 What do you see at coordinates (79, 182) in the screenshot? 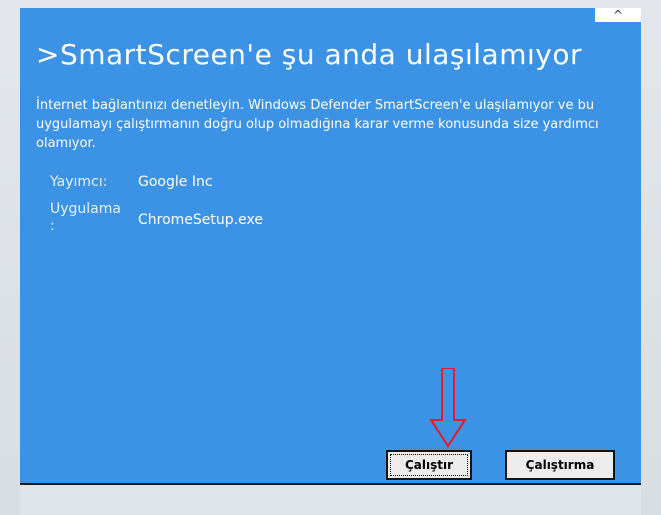
I see `publisher-label: Yayımcı:` at bounding box center [79, 182].